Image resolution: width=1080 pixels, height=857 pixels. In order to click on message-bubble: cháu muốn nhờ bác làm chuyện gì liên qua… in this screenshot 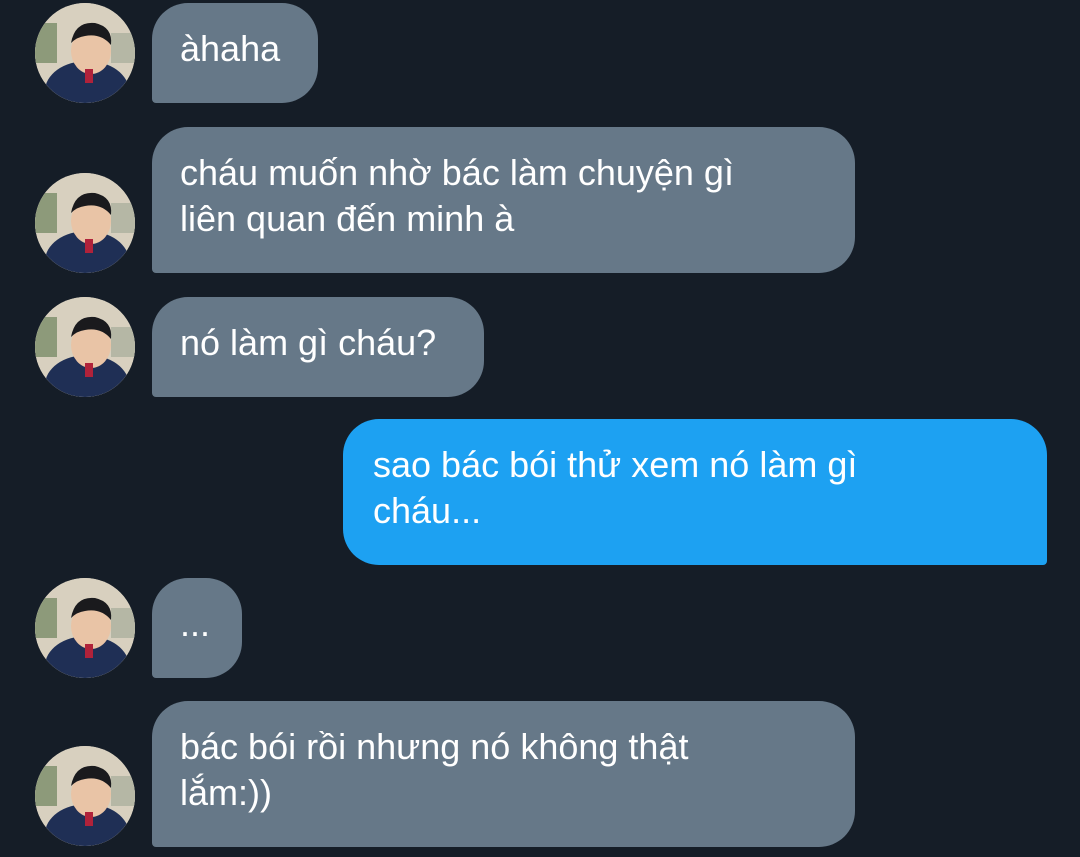, I will do `click(503, 200)`.